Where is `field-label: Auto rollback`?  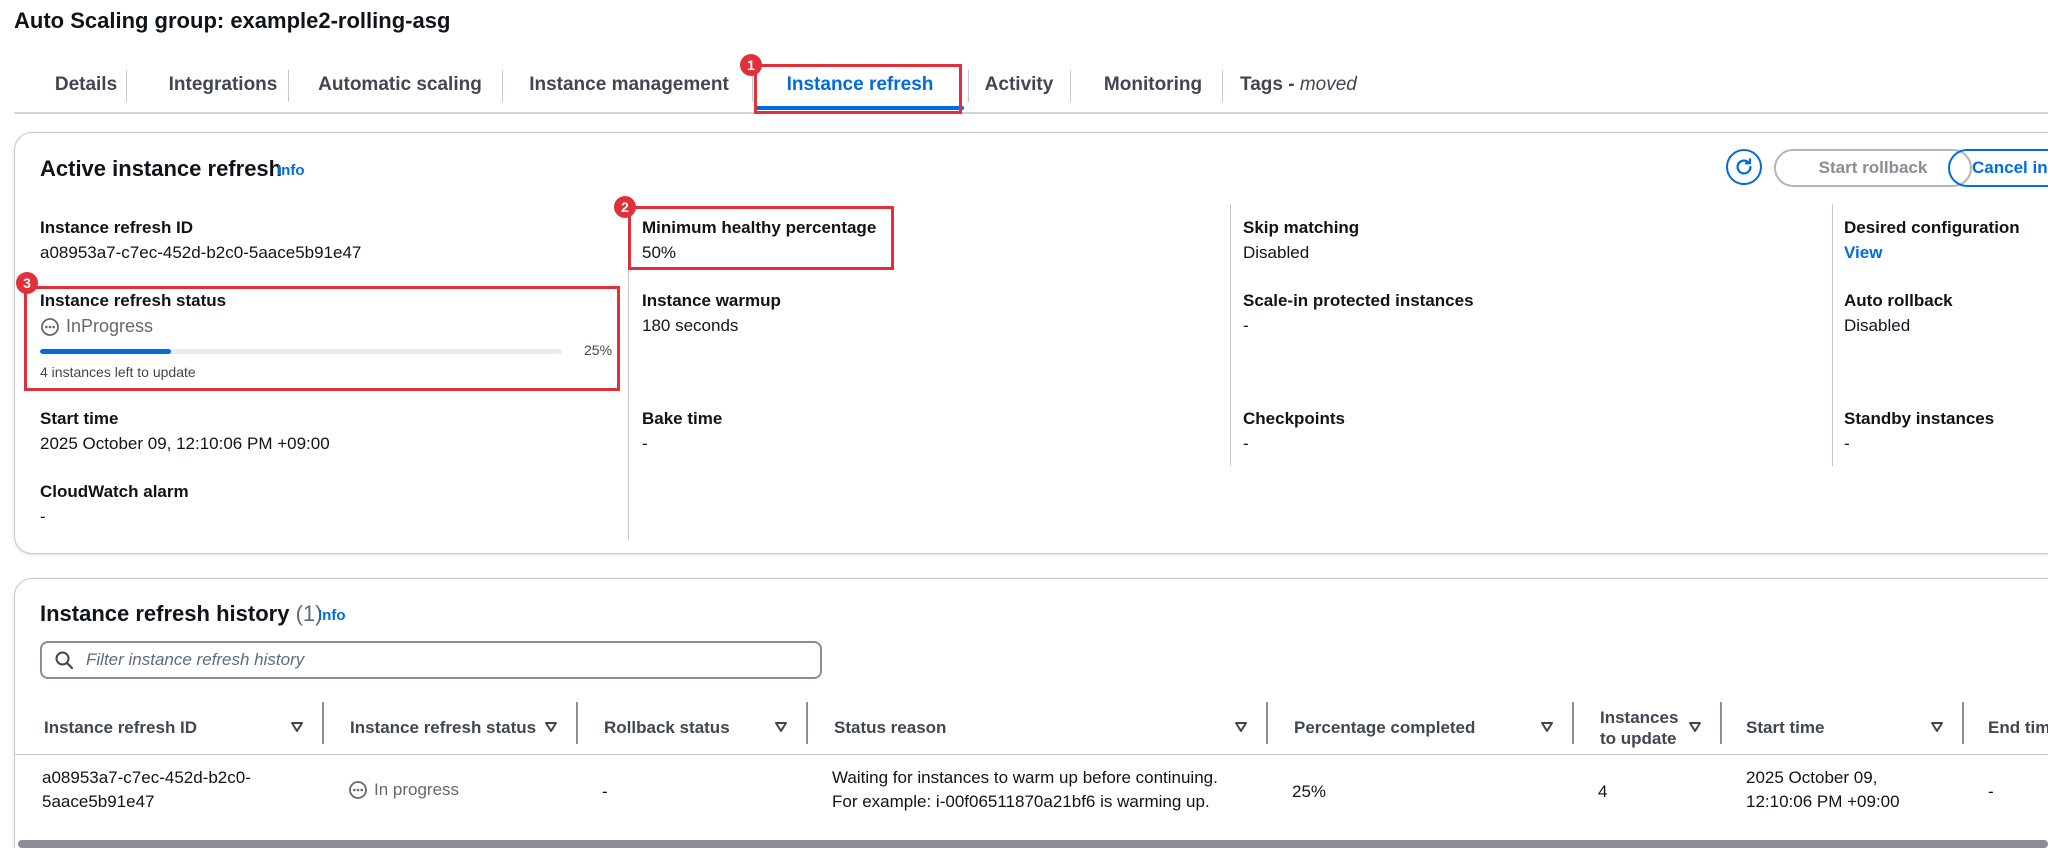 field-label: Auto rollback is located at coordinates (1898, 300).